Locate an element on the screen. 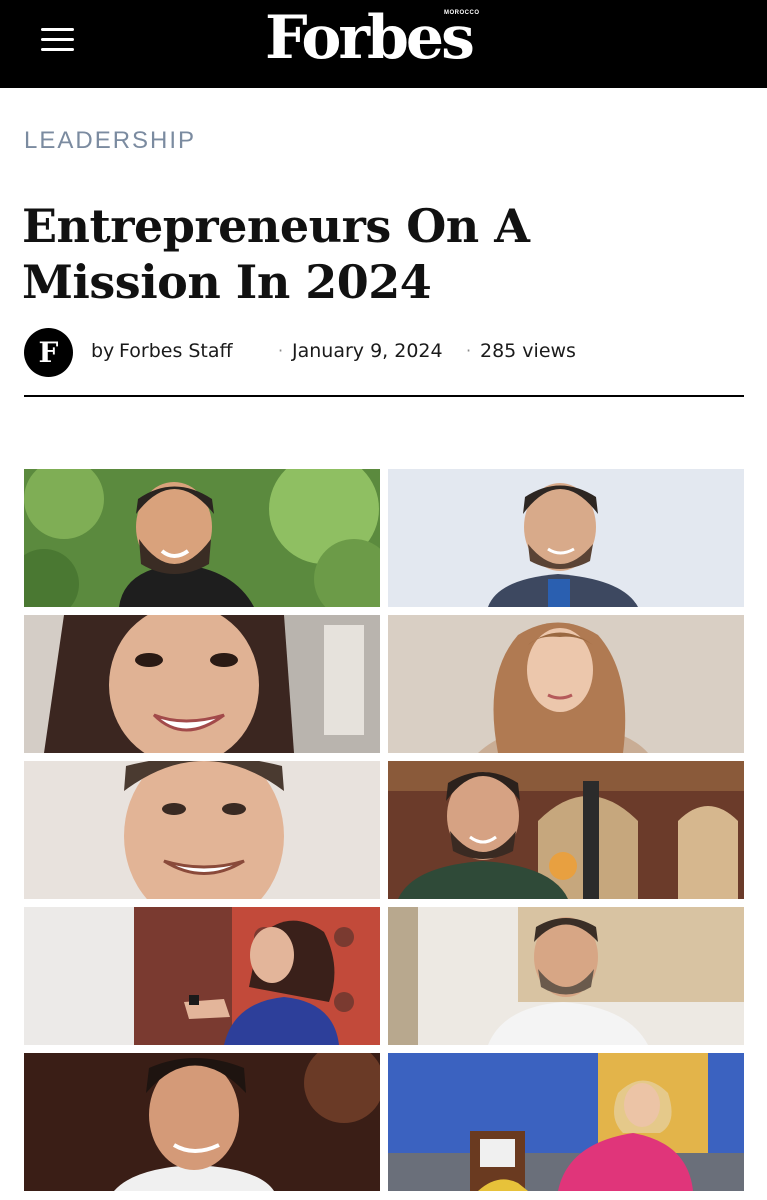 This screenshot has width=767, height=1200. photo-woman-long-hair is located at coordinates (566, 684).